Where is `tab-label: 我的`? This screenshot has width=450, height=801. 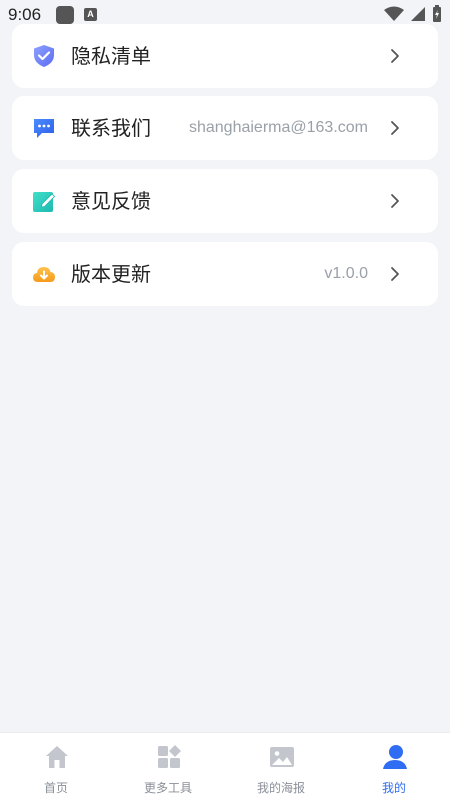 tab-label: 我的 is located at coordinates (393, 788).